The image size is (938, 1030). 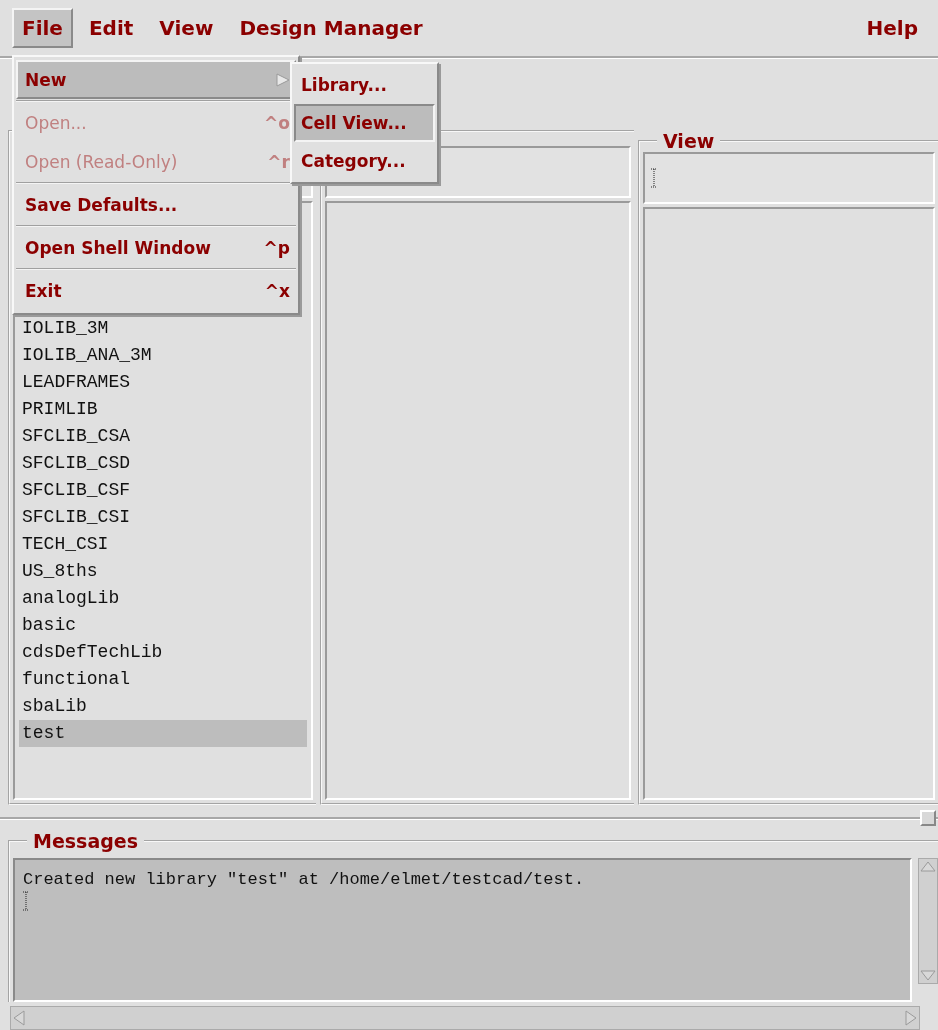 I want to click on library-item: SFCLIB_CSA, so click(x=163, y=436).